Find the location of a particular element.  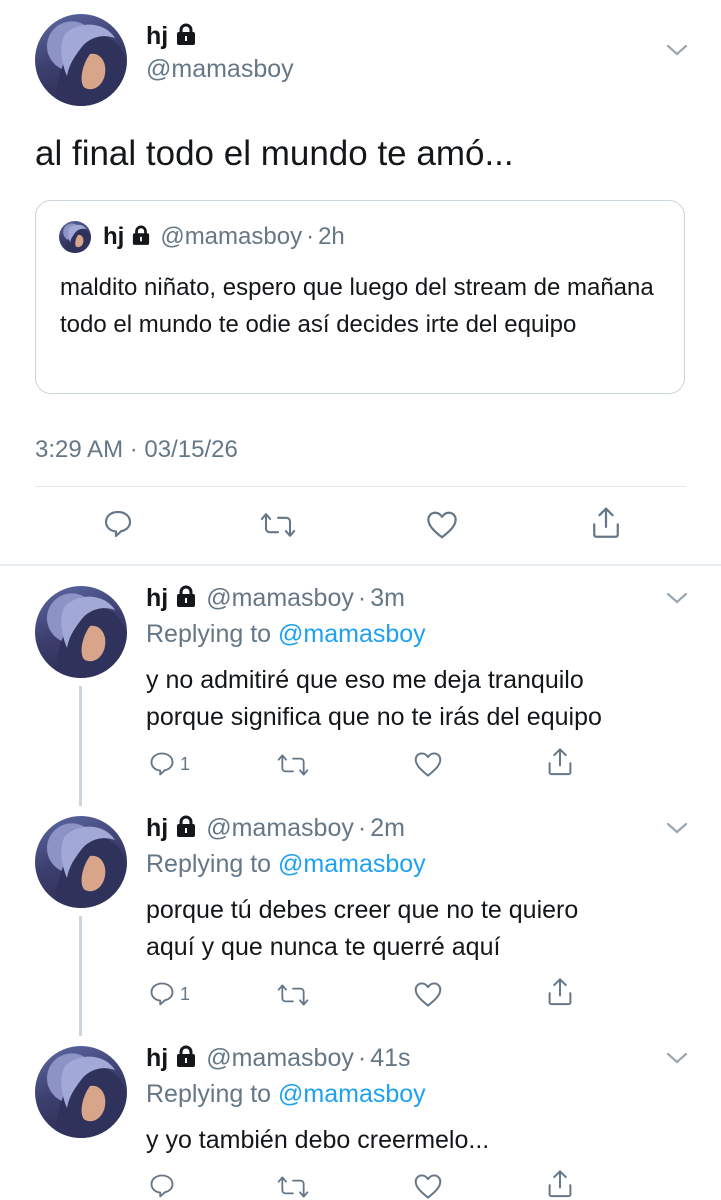

reply-time: 3m is located at coordinates (387, 598).